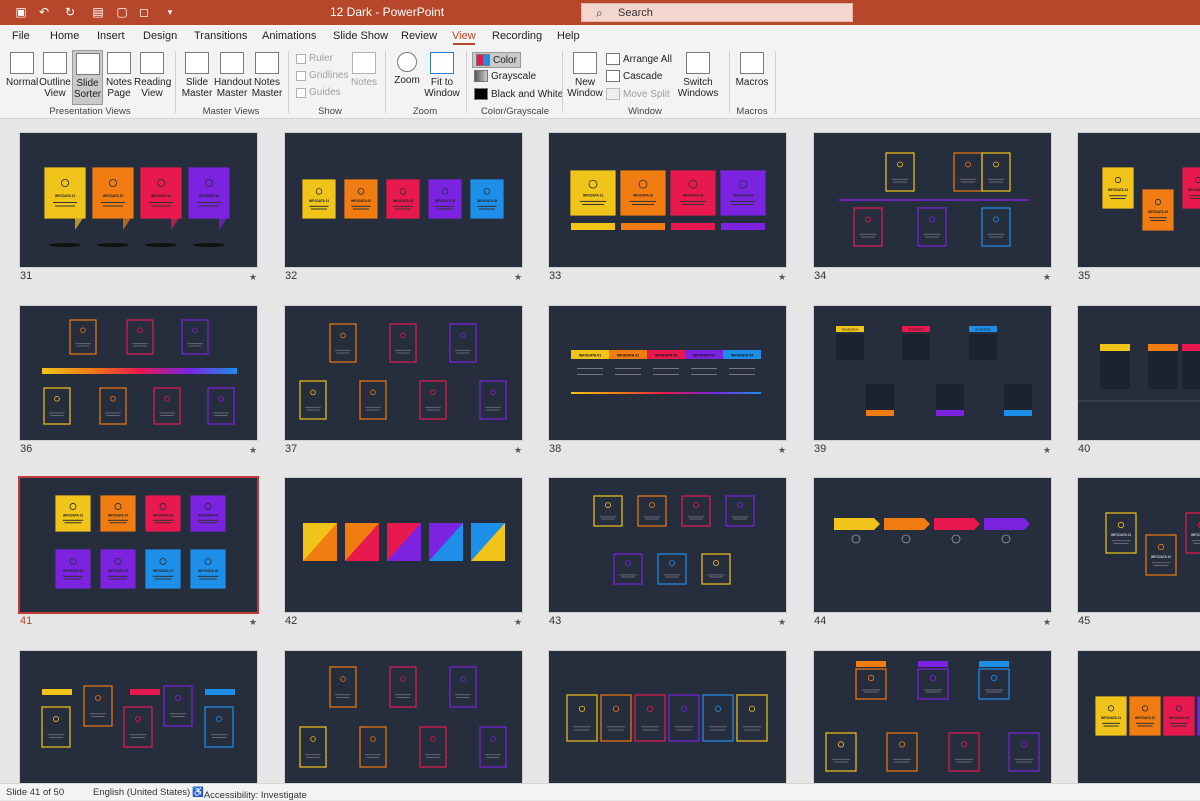 This screenshot has height=801, width=1200. What do you see at coordinates (70, 12) in the screenshot?
I see `redo-icon: ↻` at bounding box center [70, 12].